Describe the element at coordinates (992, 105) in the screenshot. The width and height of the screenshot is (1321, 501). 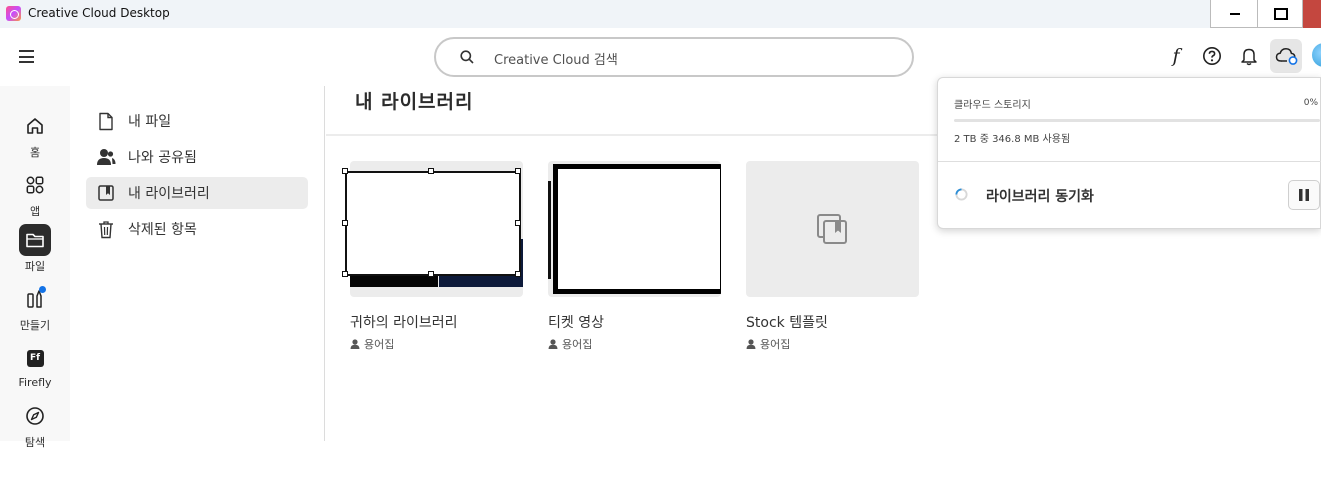
I see `storage-title: 클라우드 스토리지` at that location.